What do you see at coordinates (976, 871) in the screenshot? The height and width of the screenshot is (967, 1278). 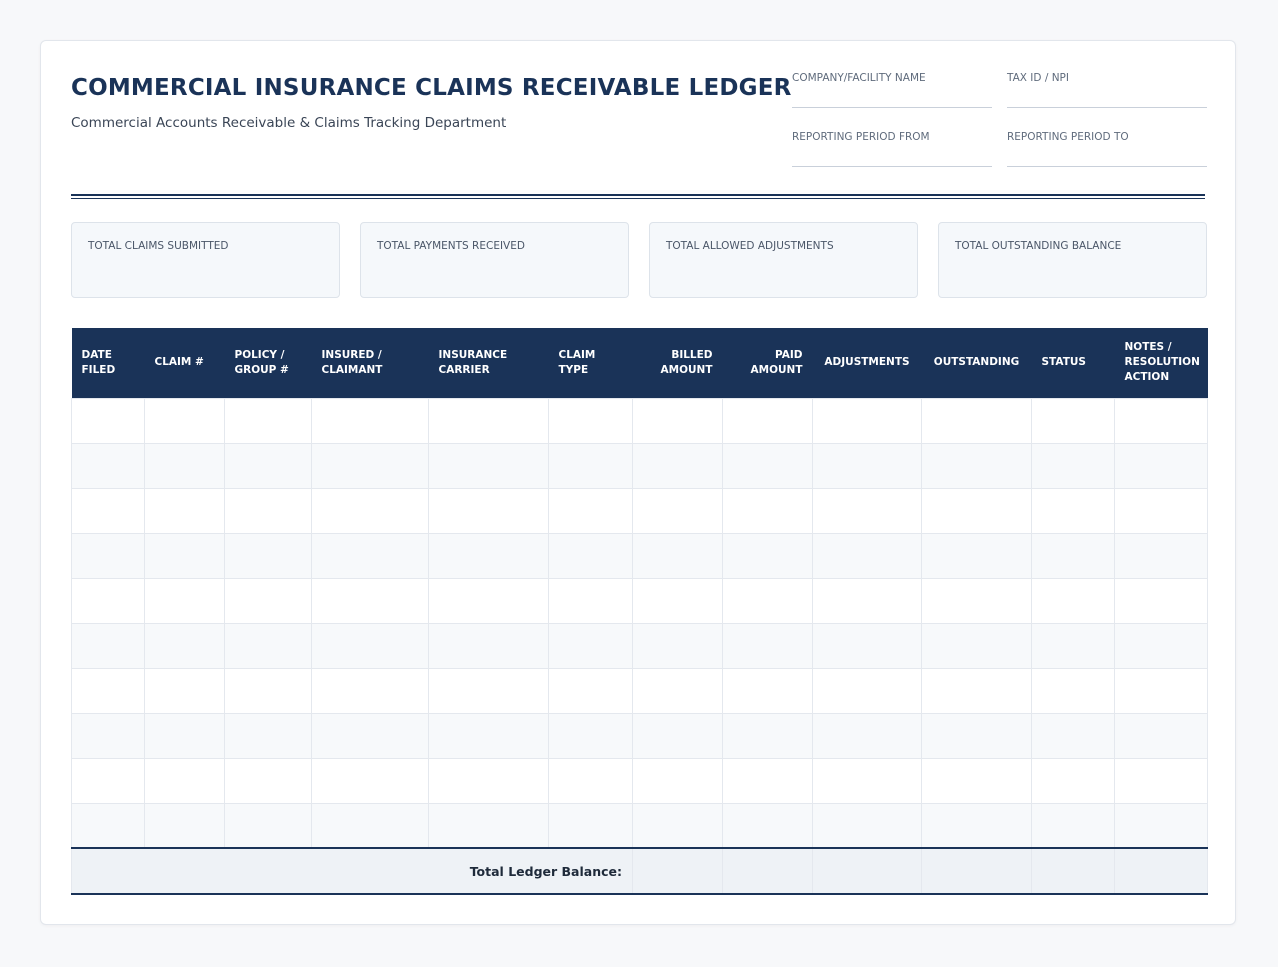 I see `total-outstanding-cell` at bounding box center [976, 871].